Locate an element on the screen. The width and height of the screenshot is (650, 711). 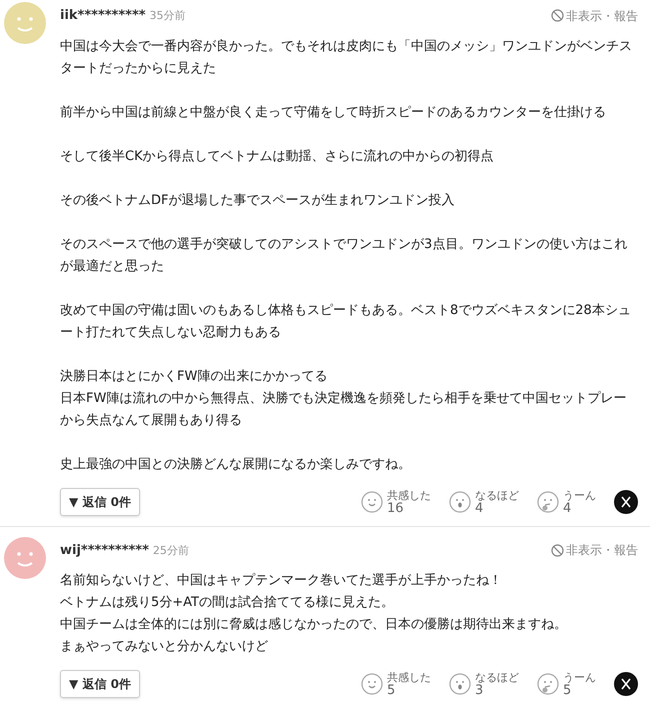
comment-text: まぁやってみないと分かんないけど is located at coordinates (164, 647).